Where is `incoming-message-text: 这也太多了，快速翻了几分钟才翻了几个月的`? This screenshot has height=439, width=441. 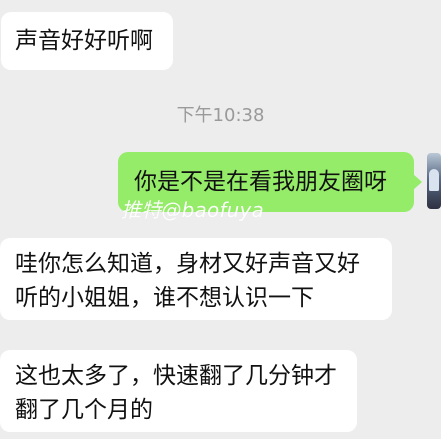
incoming-message-text: 这也太多了，快速翻了几分钟才翻了几个月的 is located at coordinates (176, 393).